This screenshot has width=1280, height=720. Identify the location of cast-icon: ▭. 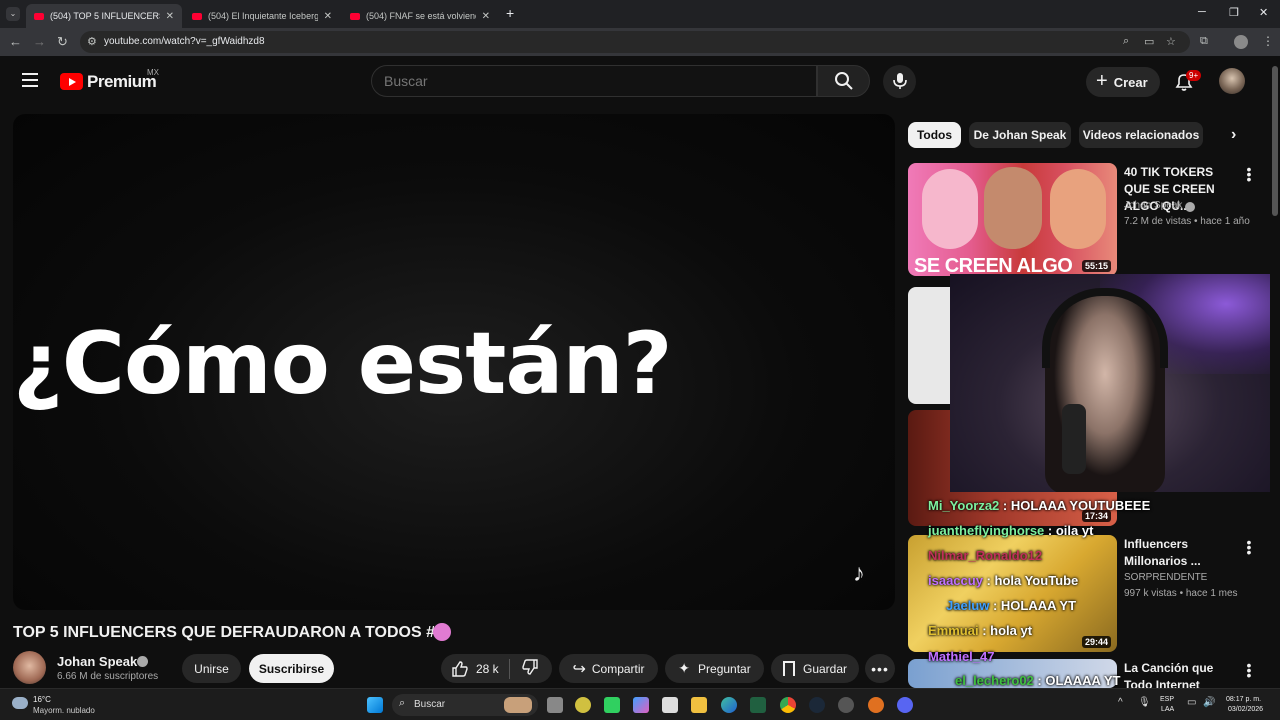
(1149, 41).